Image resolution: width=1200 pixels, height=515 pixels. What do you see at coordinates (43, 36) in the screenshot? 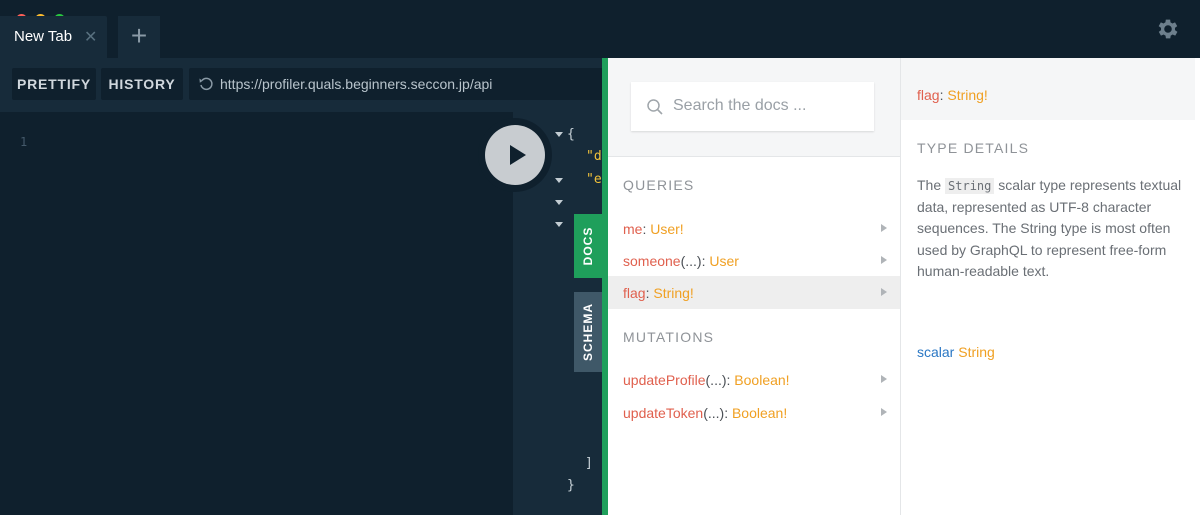
I see `tab-label: New Tab` at bounding box center [43, 36].